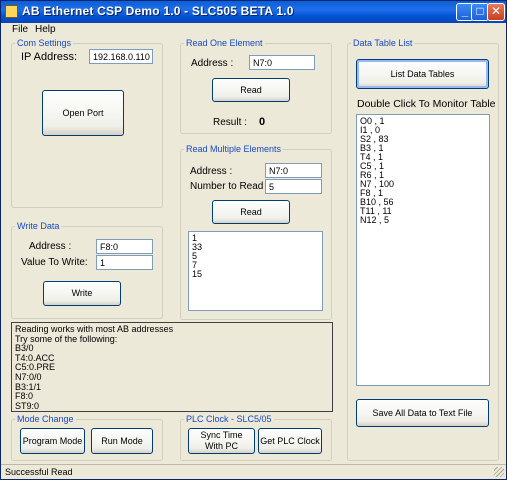 The image size is (507, 480). I want to click on info-line: F8:0, so click(24, 396).